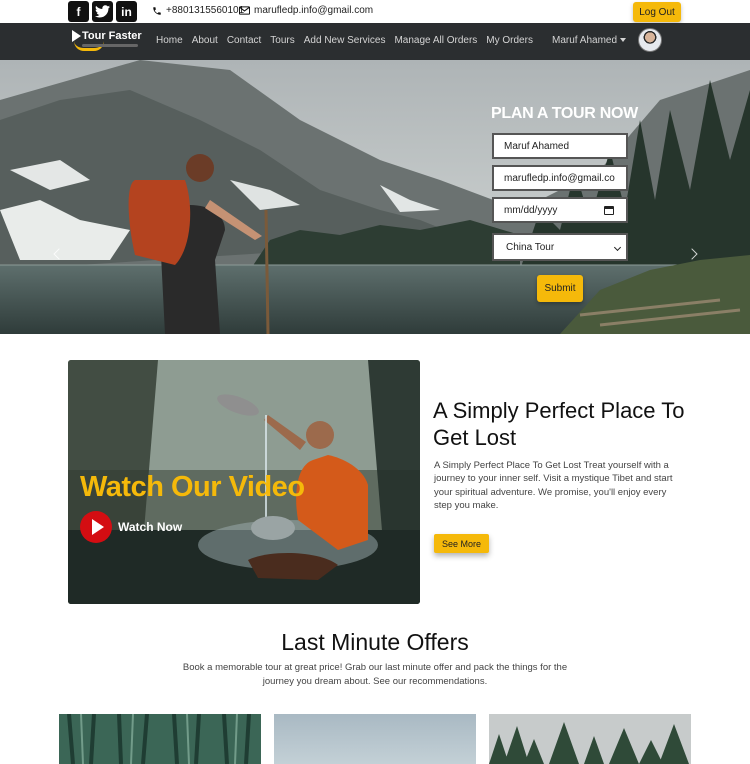  I want to click on nav-add-new-services: Add New Services, so click(345, 40).